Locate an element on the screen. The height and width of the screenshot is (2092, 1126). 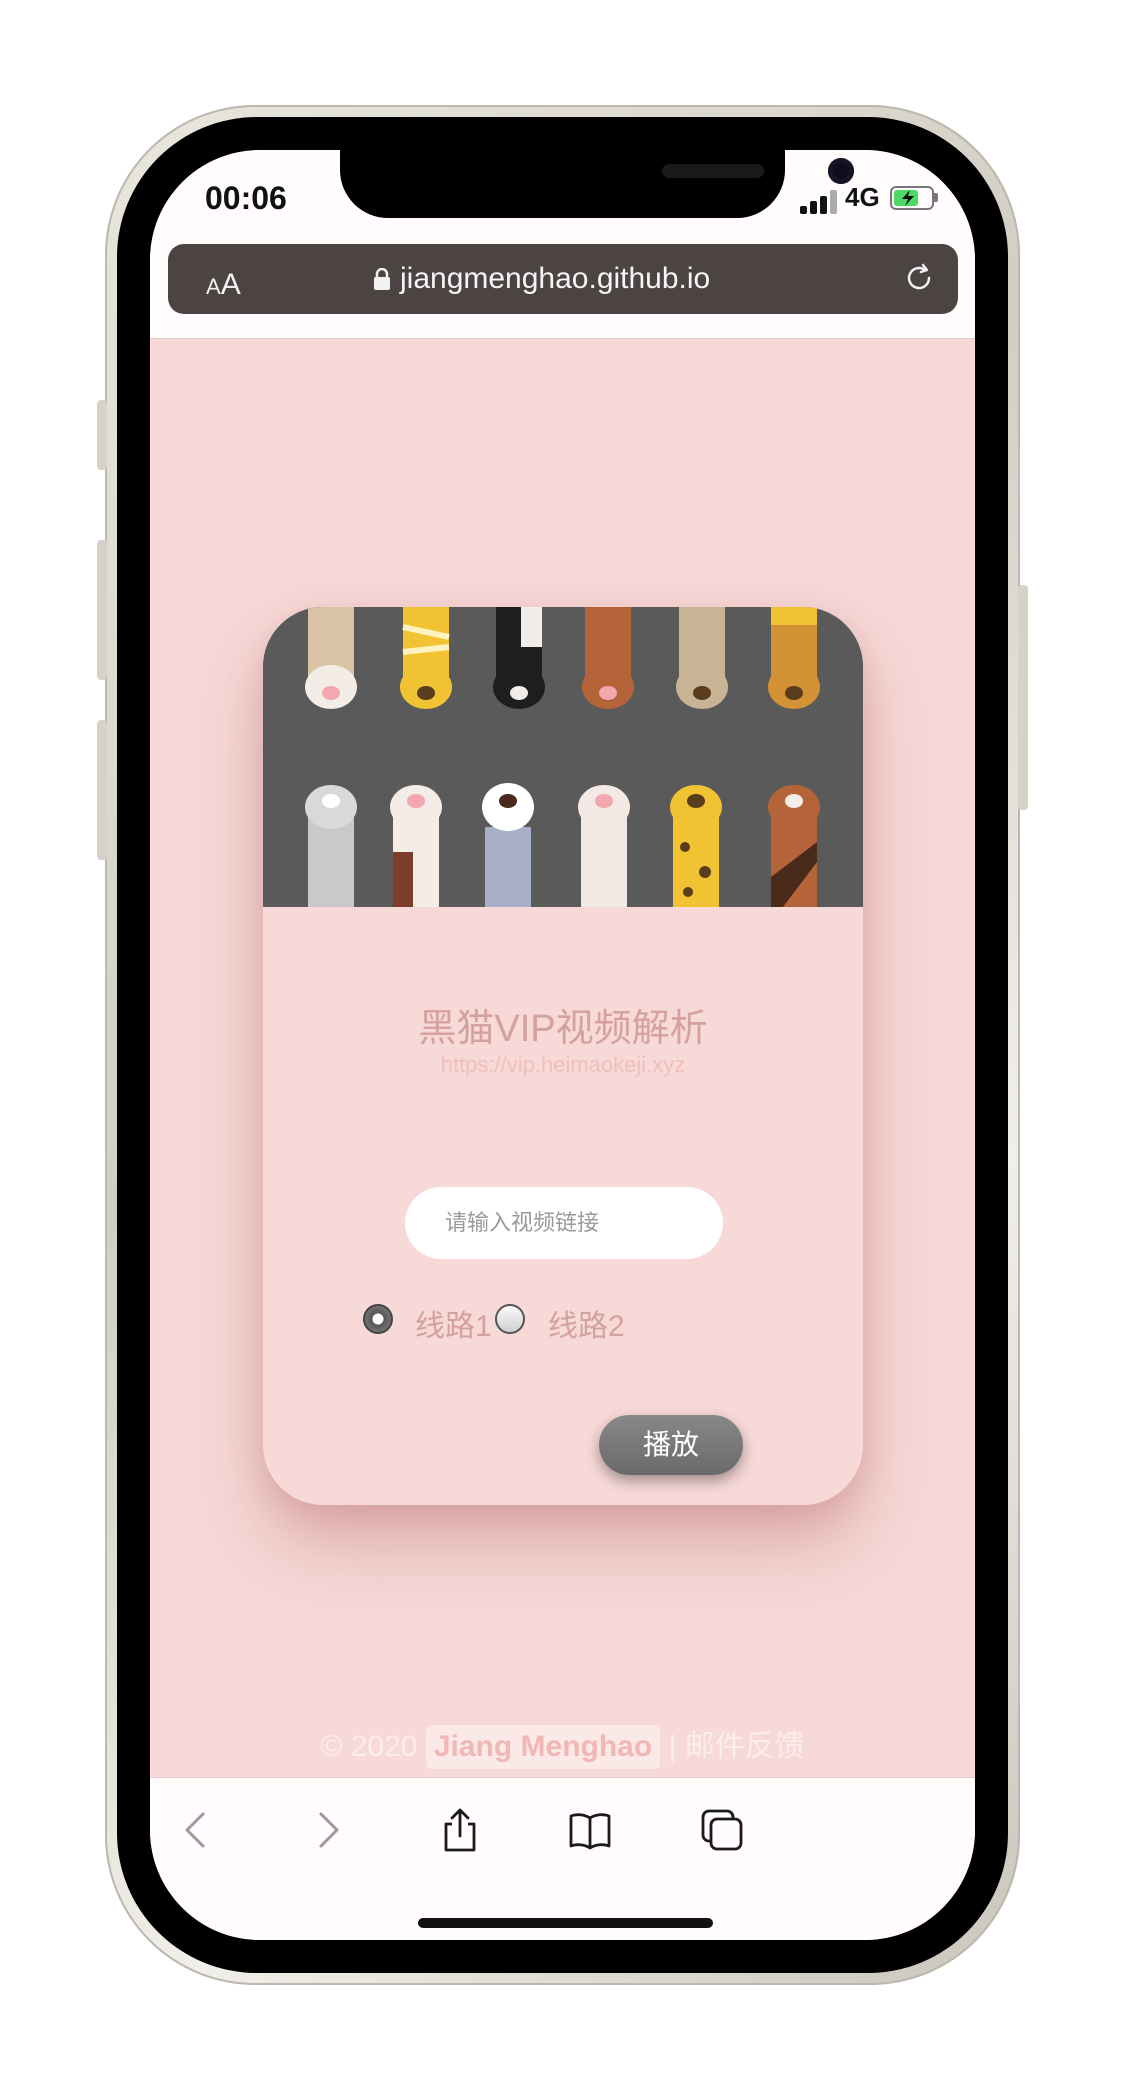
route-1-label: 线路1 is located at coordinates (453, 1323).